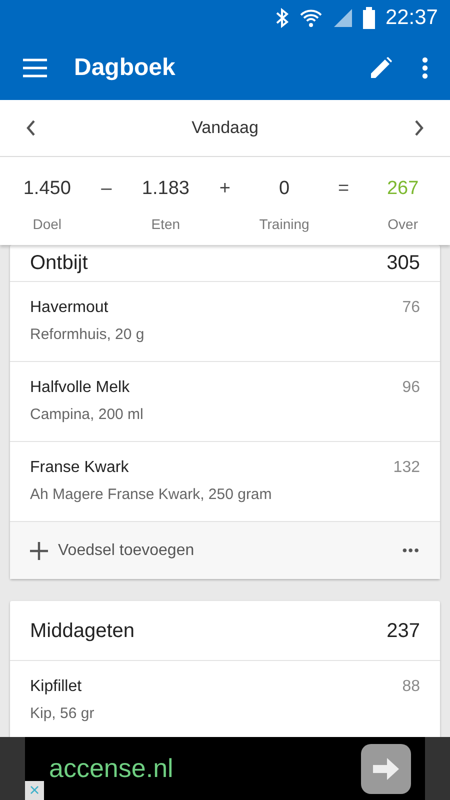 Image resolution: width=450 pixels, height=800 pixels. I want to click on summary-value: 267, so click(402, 189).